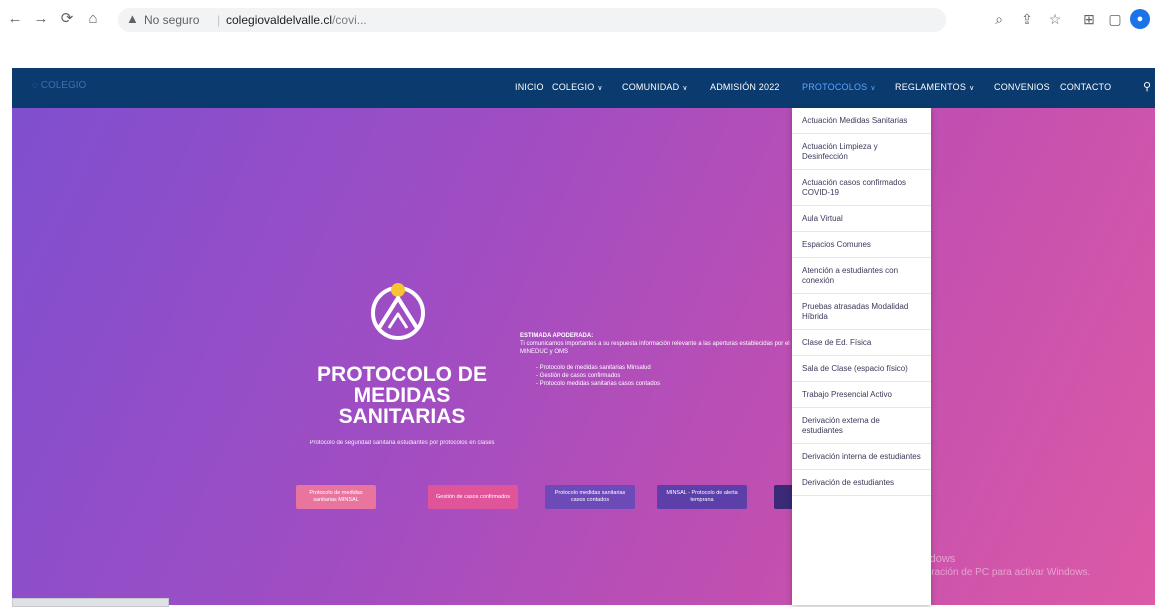 Image resolution: width=1155 pixels, height=607 pixels. Describe the element at coordinates (915, 559) in the screenshot. I see `watermark-line1: Activar Windows` at that location.